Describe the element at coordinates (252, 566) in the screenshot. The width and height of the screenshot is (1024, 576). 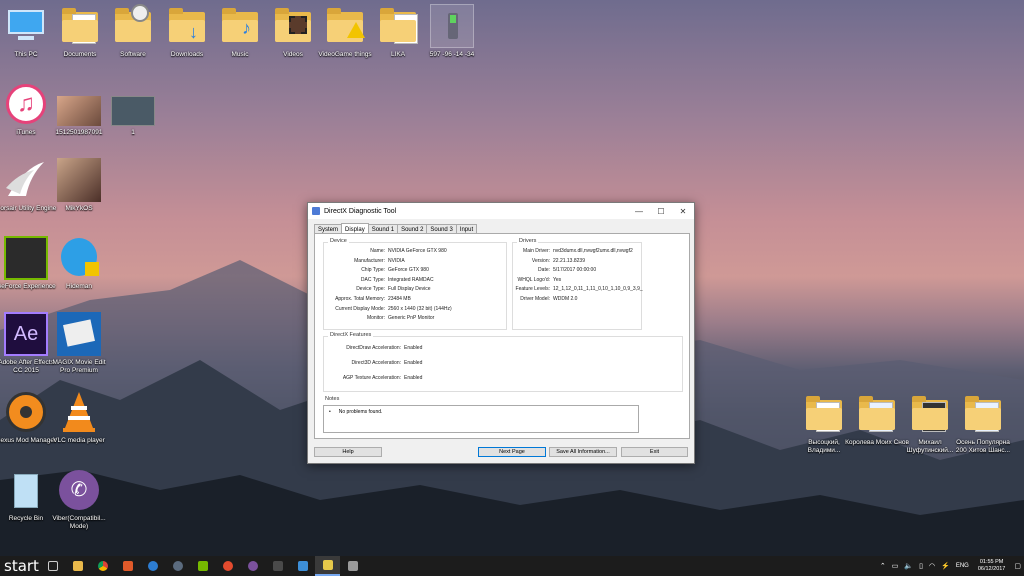
I see `viber-taskbar-icon` at that location.